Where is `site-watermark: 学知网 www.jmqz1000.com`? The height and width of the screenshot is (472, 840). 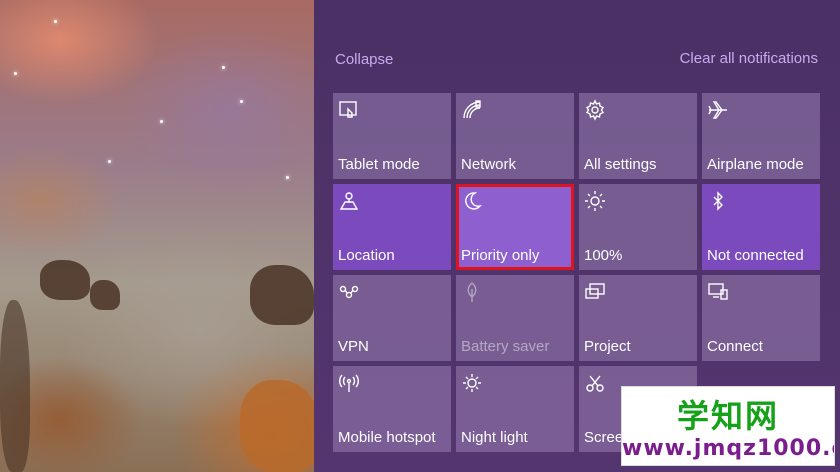 site-watermark: 学知网 www.jmqz1000.com is located at coordinates (728, 426).